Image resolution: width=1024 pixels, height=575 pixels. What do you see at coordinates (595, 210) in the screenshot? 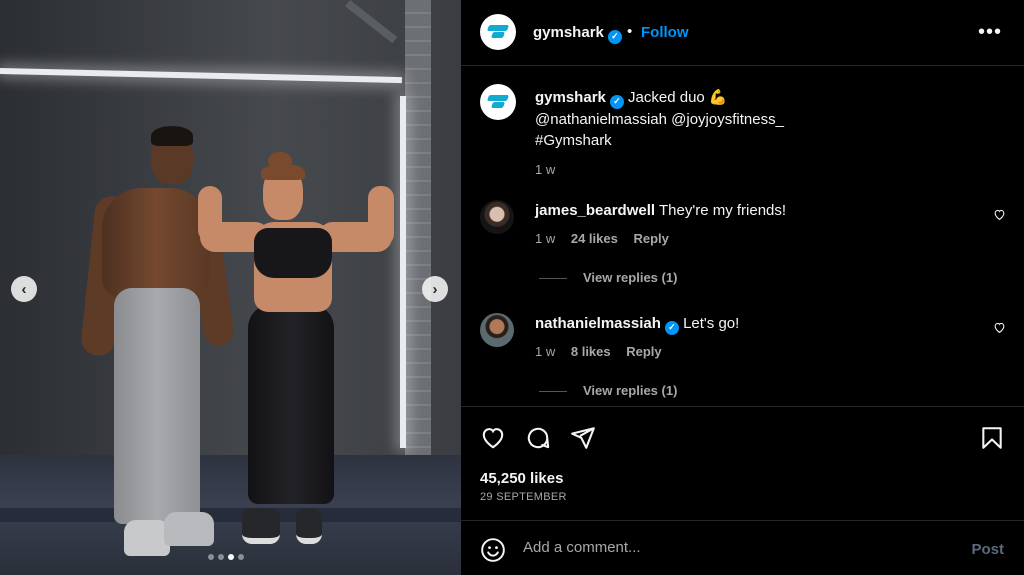
I see `commenter-username: james_beardwell` at bounding box center [595, 210].